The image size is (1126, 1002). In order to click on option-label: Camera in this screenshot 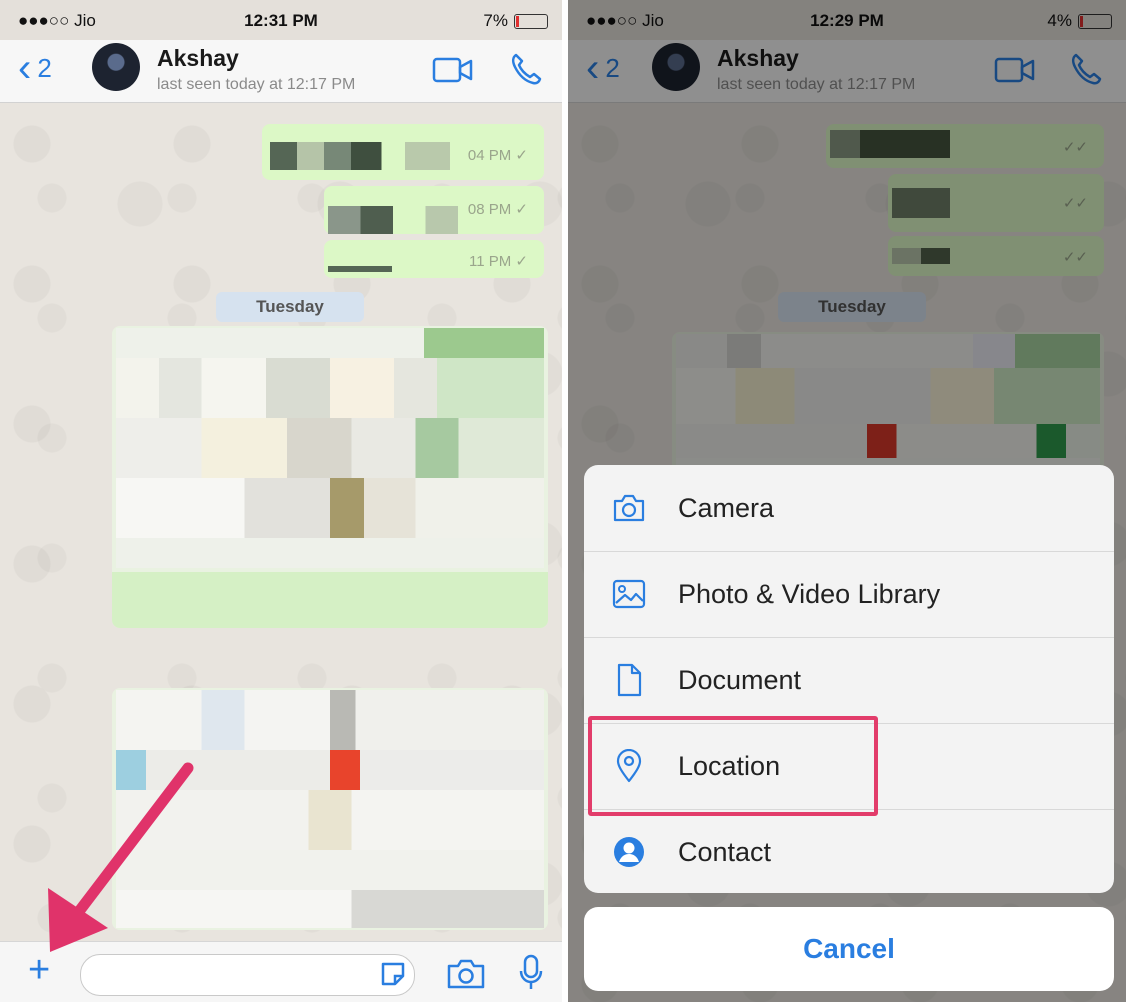, I will do `click(726, 507)`.